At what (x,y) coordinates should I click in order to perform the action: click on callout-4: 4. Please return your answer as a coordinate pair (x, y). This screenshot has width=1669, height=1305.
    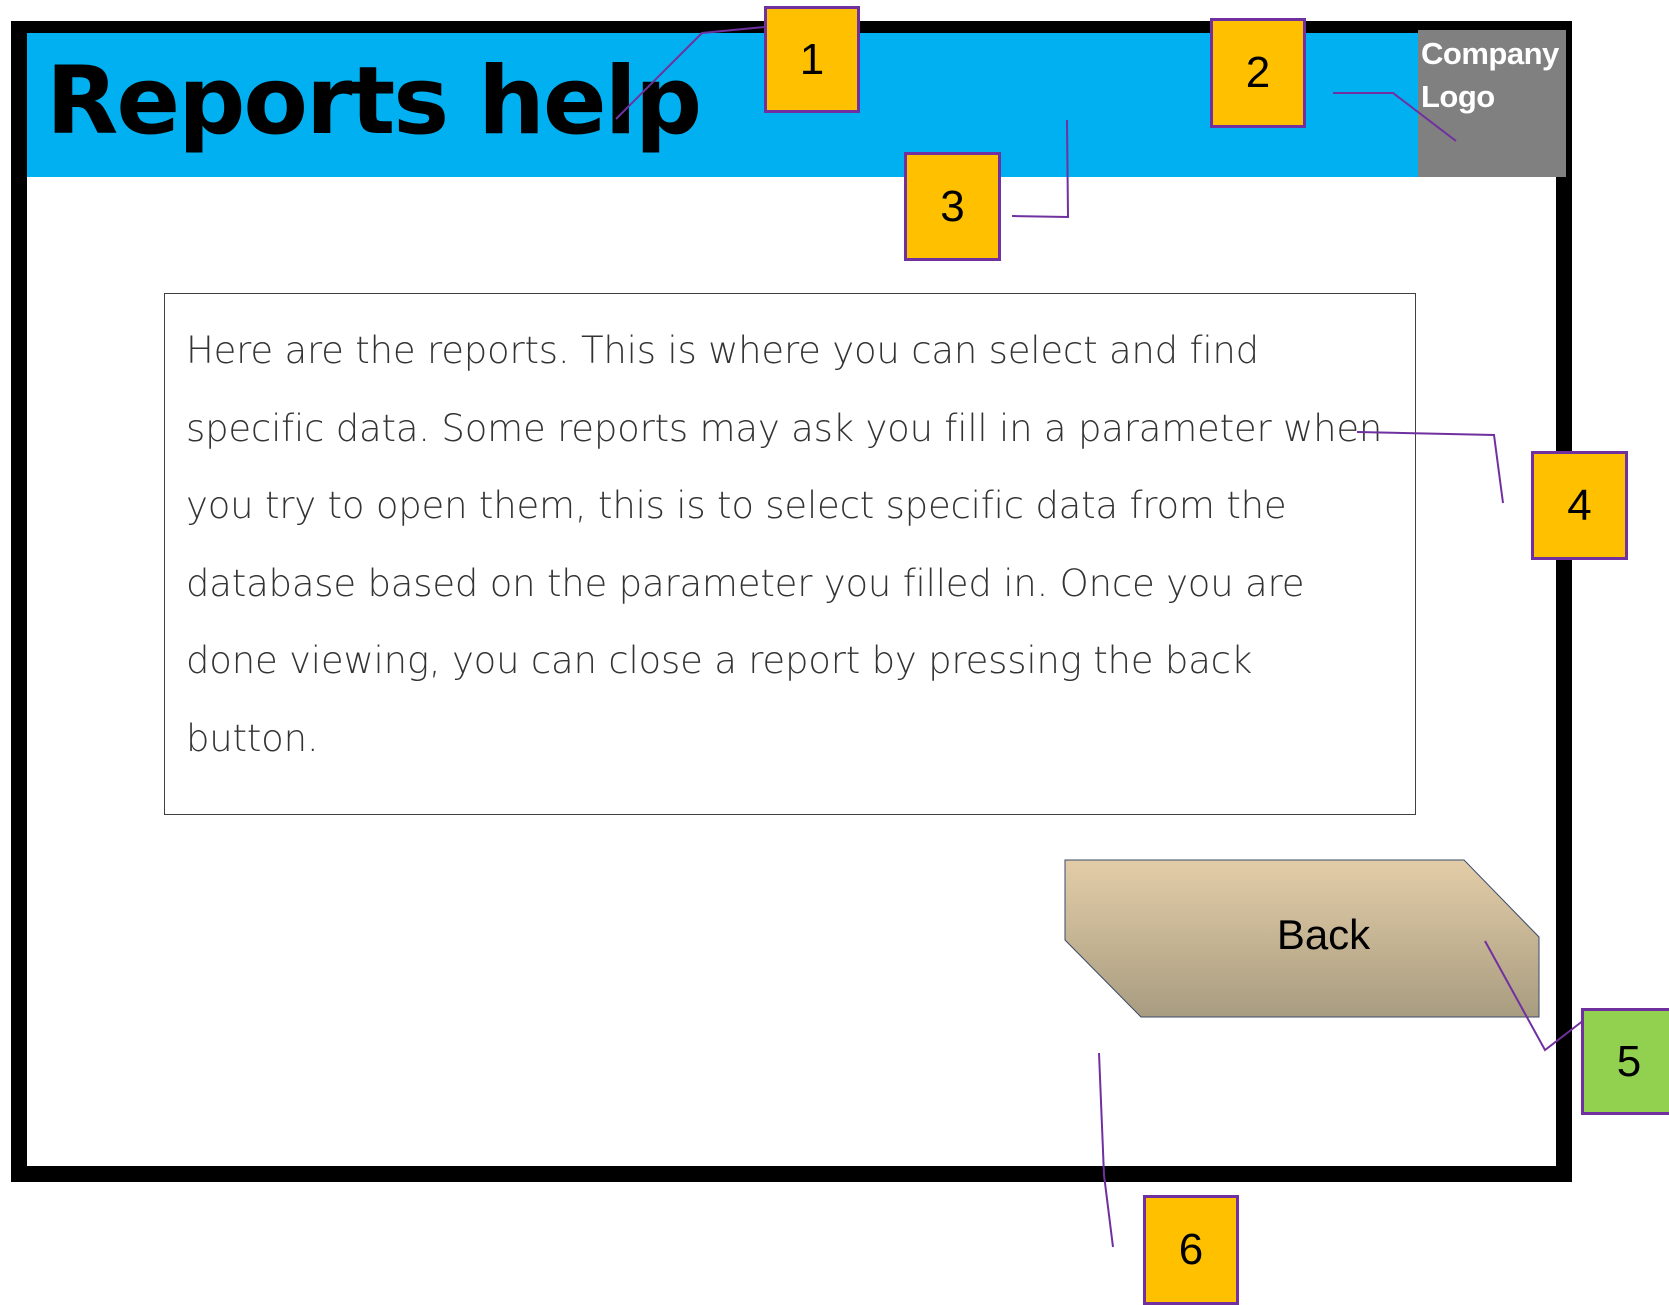
    Looking at the image, I should click on (1579, 505).